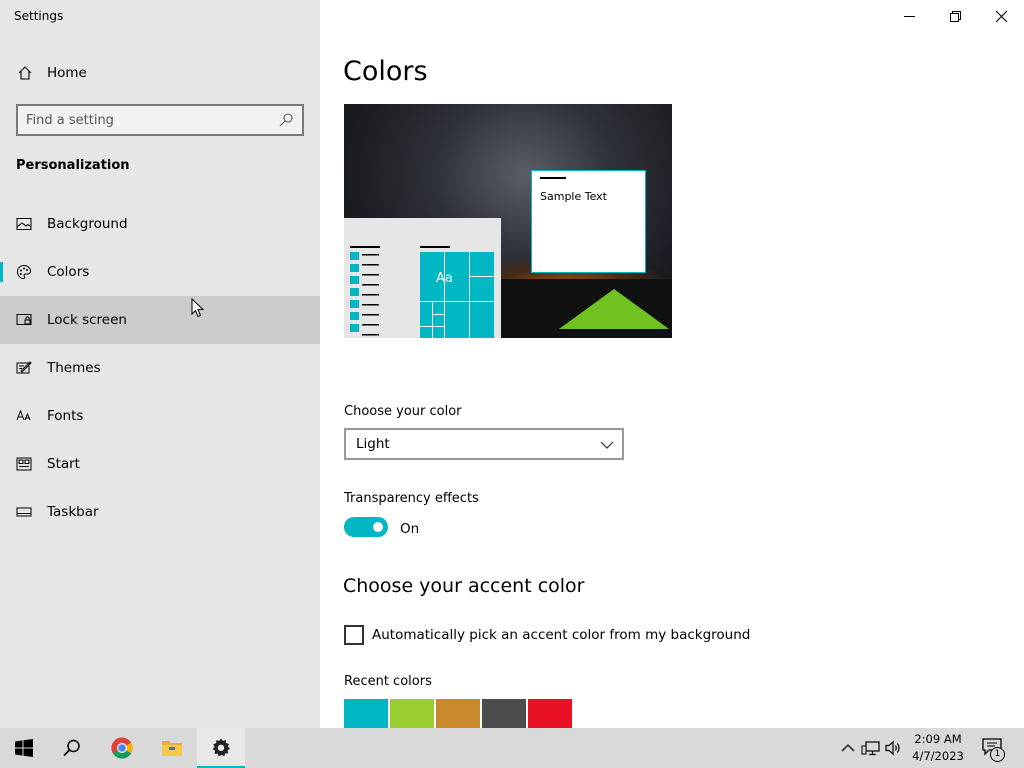  Describe the element at coordinates (508, 221) in the screenshot. I see `color-preview: Aa Sample Text` at that location.